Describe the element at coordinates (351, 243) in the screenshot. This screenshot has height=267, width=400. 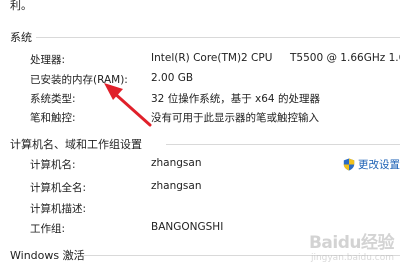
I see `watermark-logo: Baidu经验` at that location.